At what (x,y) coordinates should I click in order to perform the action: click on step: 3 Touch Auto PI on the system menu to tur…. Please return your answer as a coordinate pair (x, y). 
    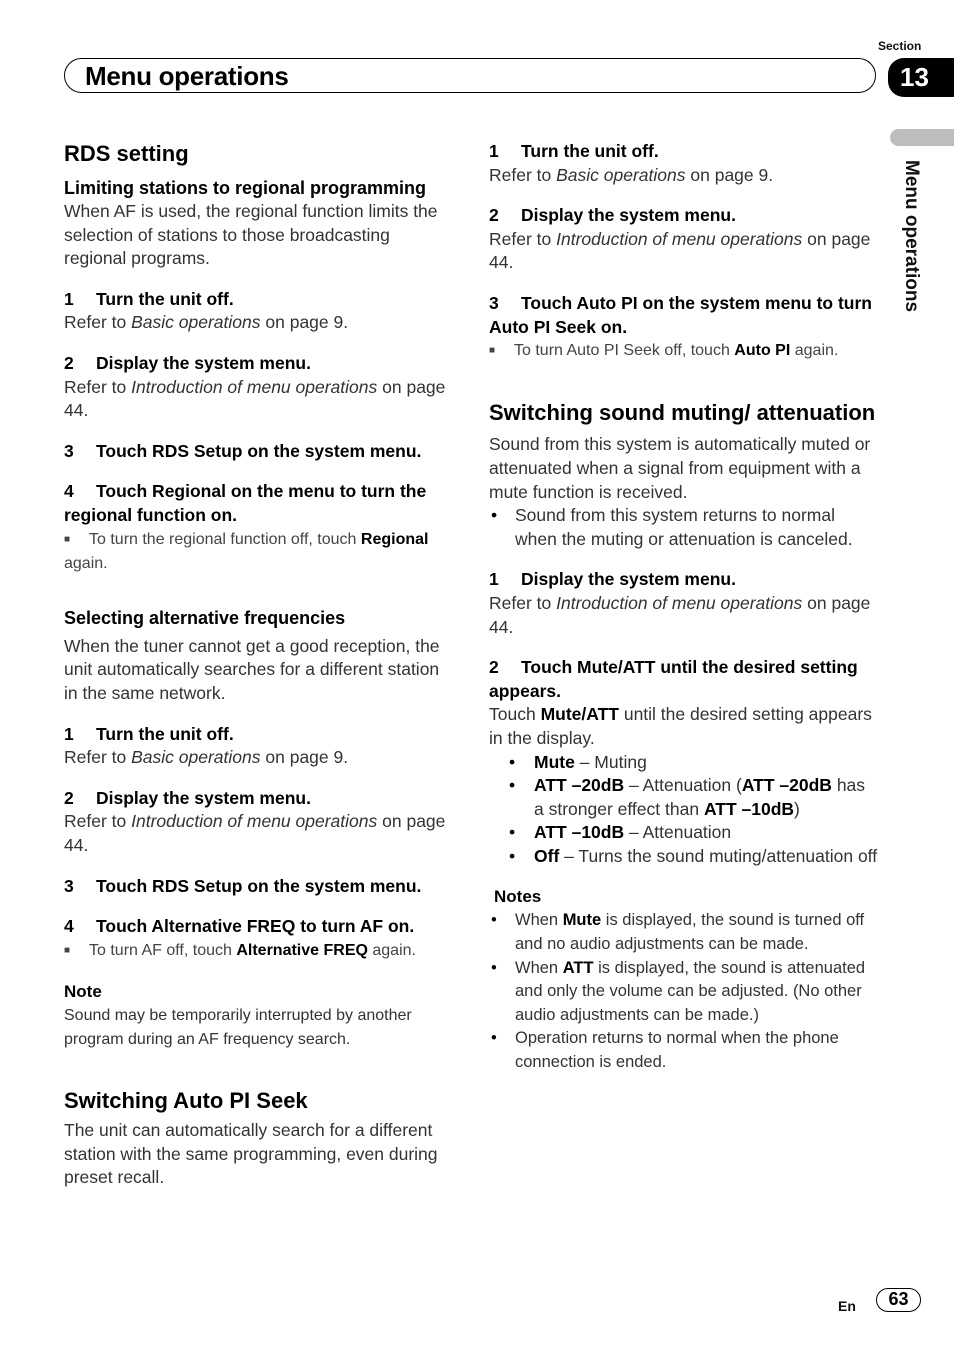
    Looking at the image, I should click on (680, 314).